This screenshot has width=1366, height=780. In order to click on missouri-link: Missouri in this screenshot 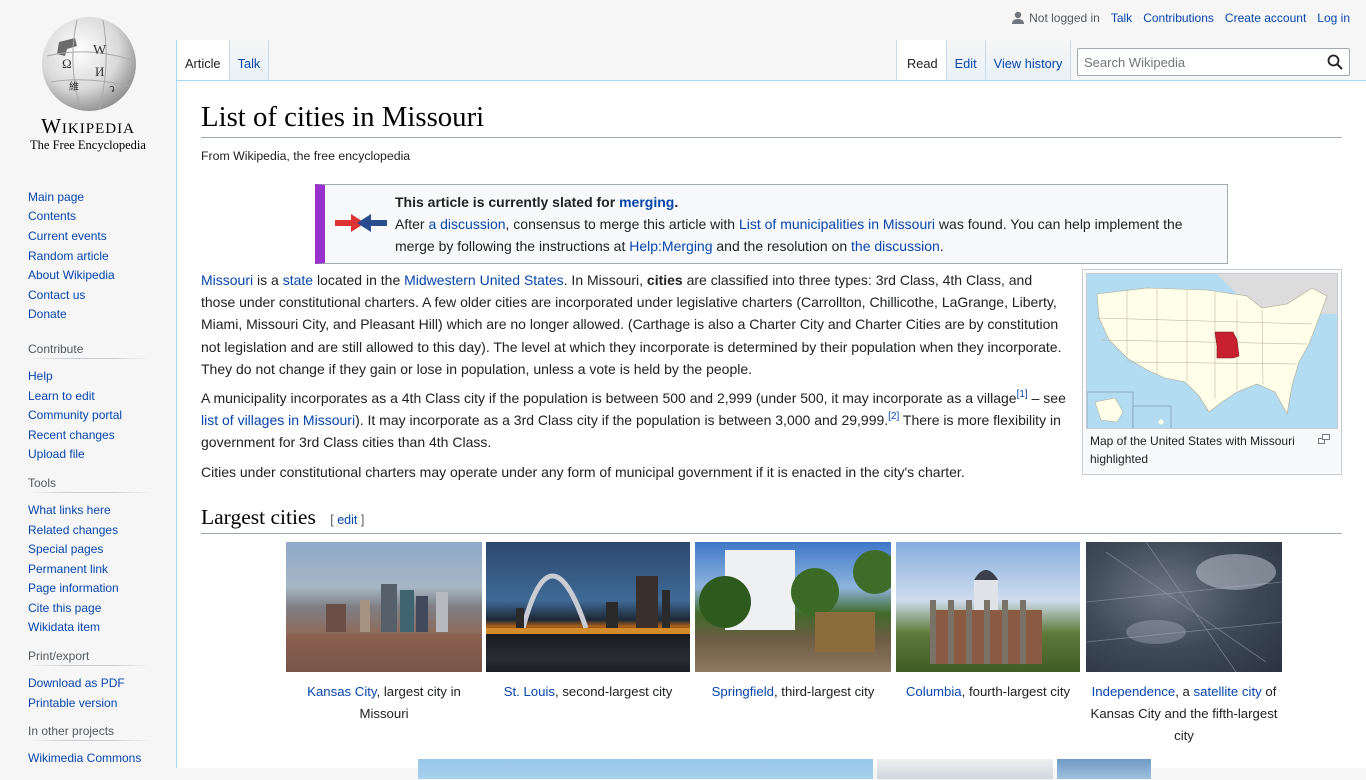, I will do `click(227, 280)`.